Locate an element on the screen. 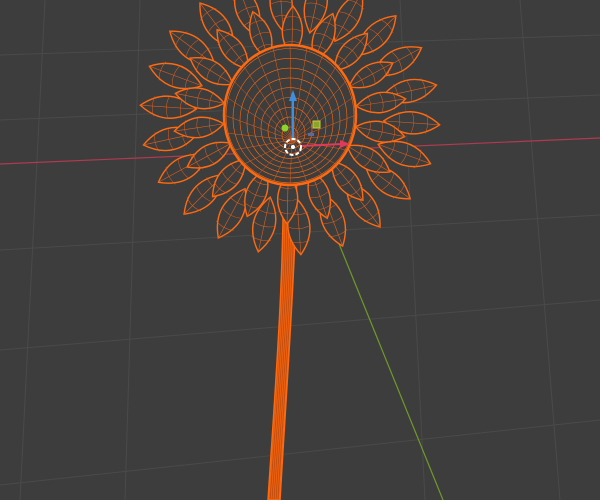 This screenshot has height=500, width=600. sunflower-disk is located at coordinates (290, 115).